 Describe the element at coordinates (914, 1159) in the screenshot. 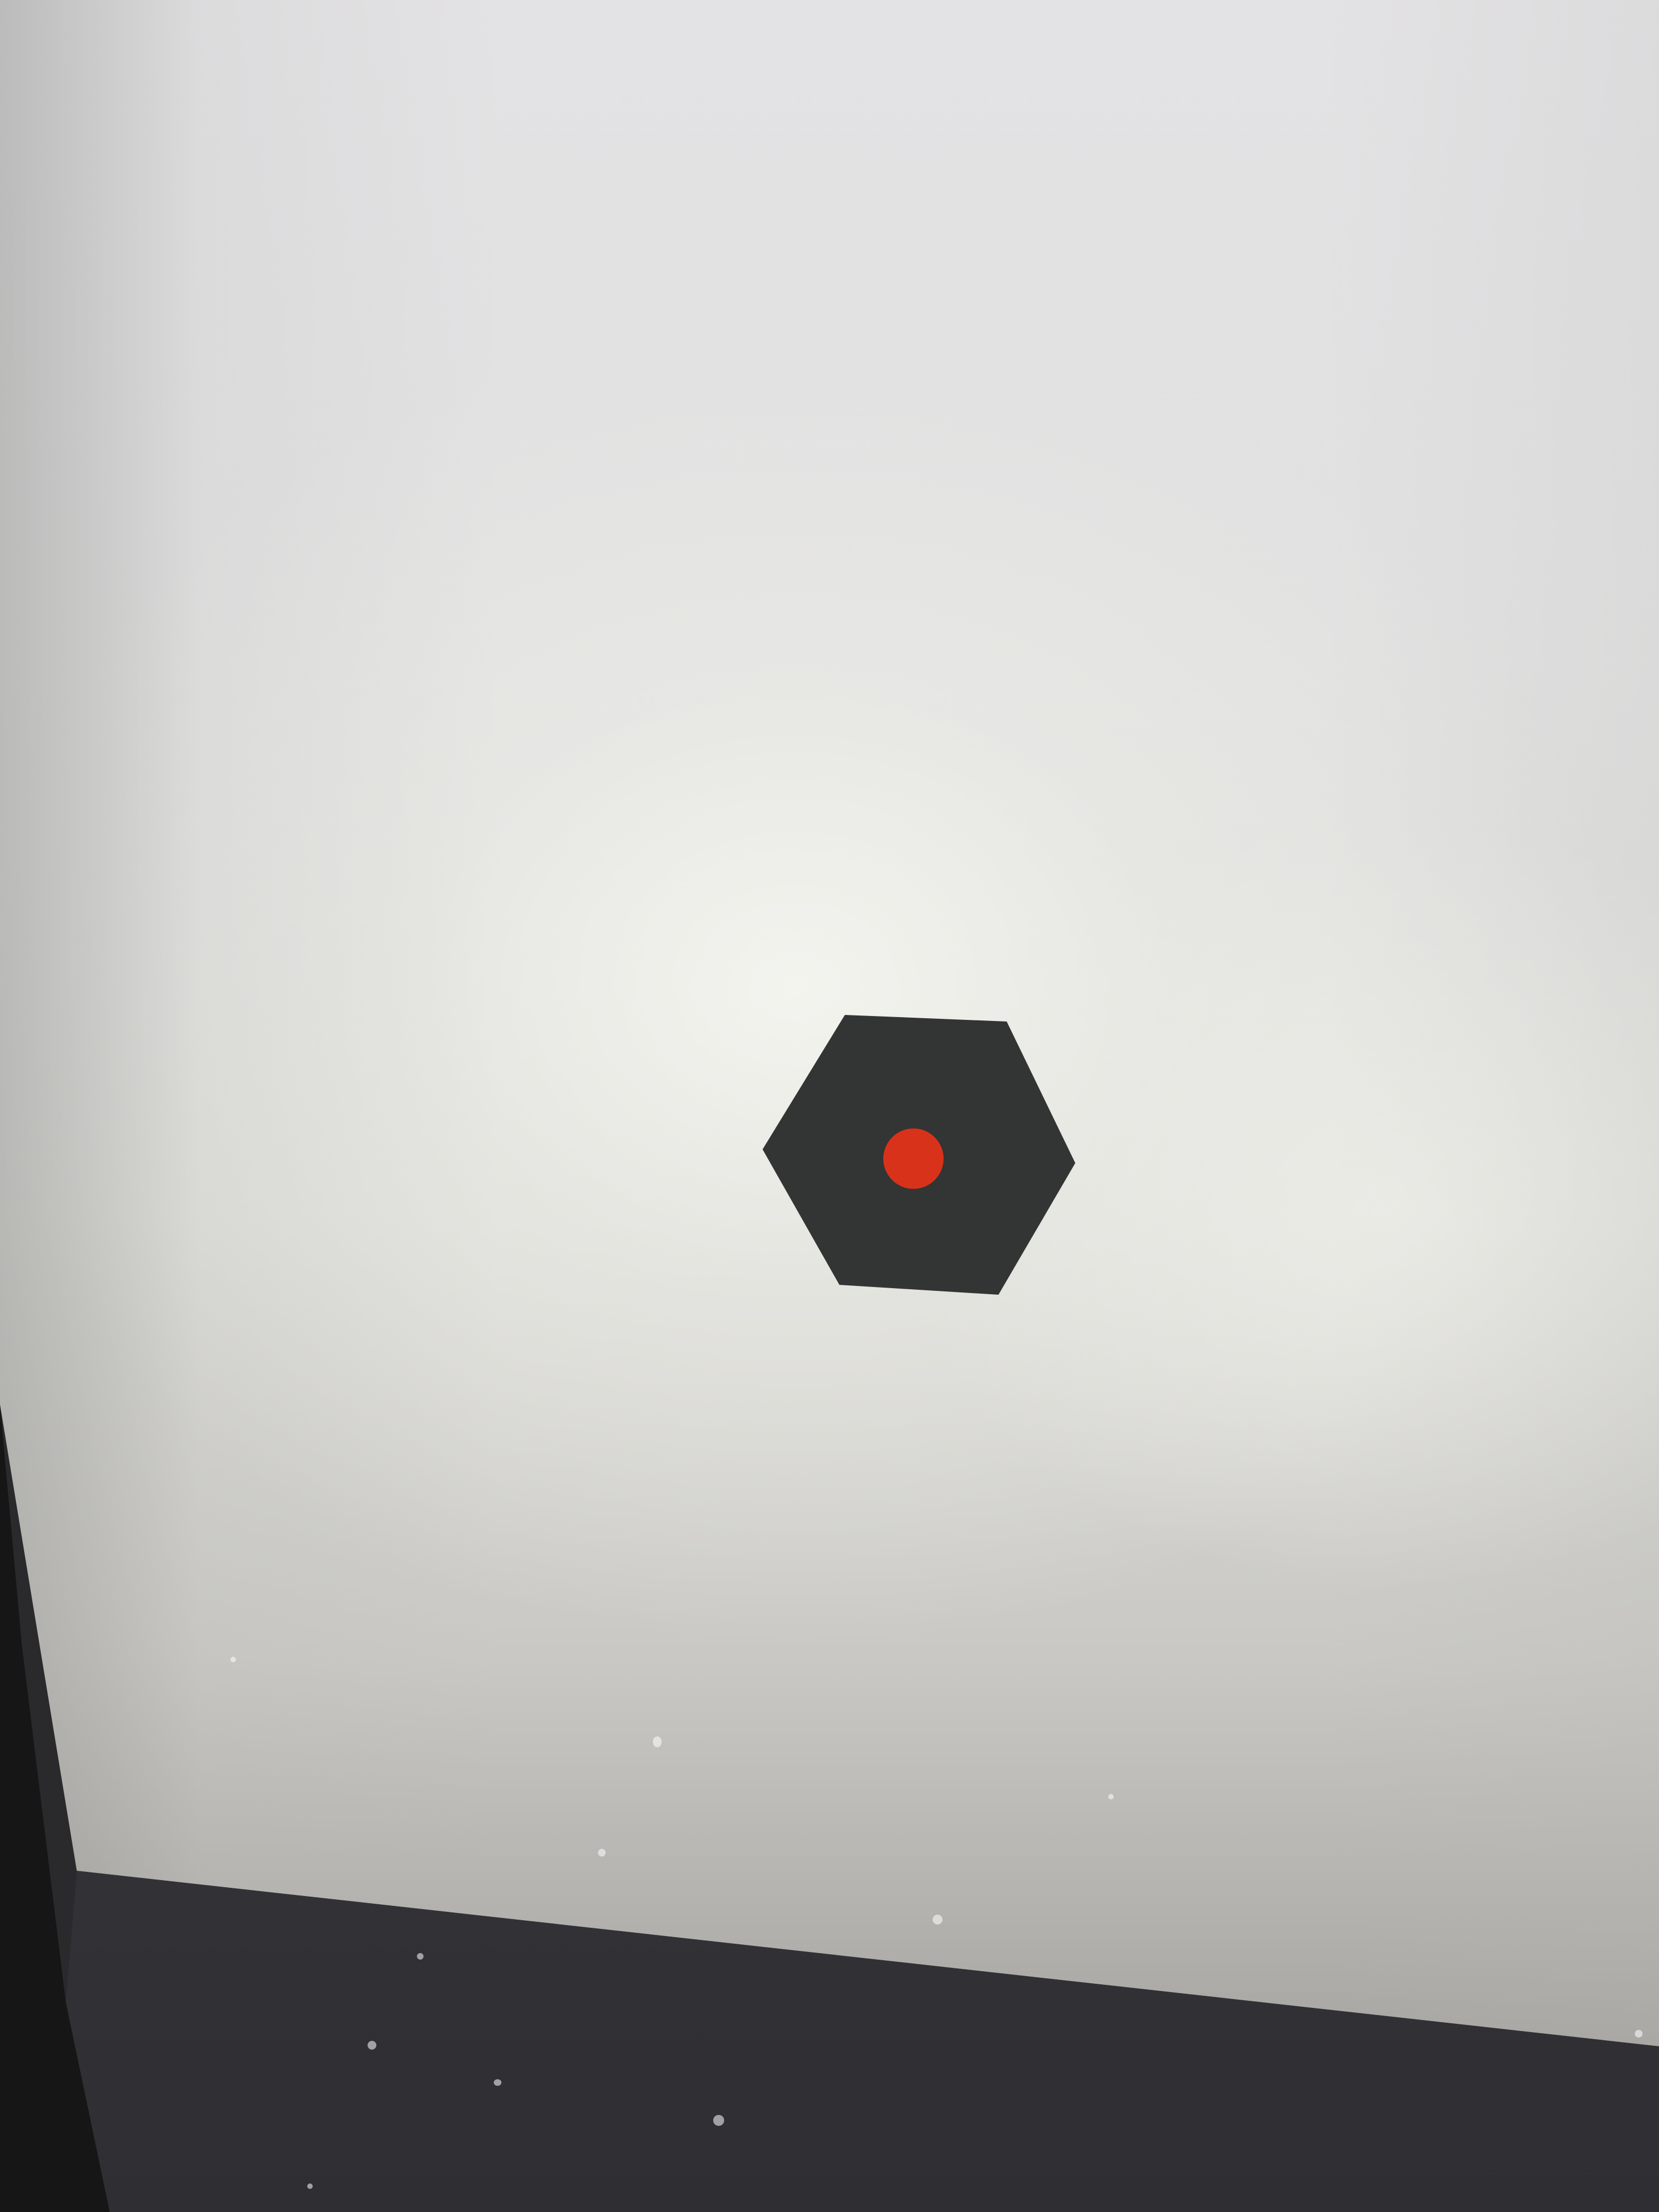

I see `red-dot-icon` at that location.